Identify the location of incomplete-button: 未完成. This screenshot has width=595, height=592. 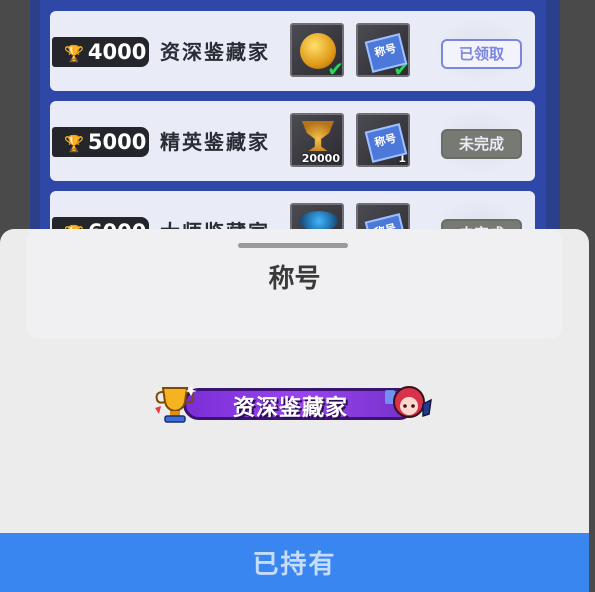
(481, 144).